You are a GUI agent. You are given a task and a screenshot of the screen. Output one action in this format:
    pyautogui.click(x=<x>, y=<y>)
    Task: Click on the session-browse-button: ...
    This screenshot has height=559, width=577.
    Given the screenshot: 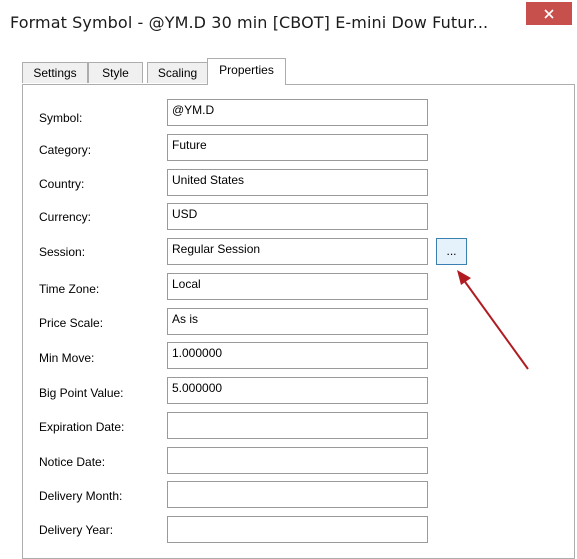 What is the action you would take?
    pyautogui.click(x=451, y=251)
    